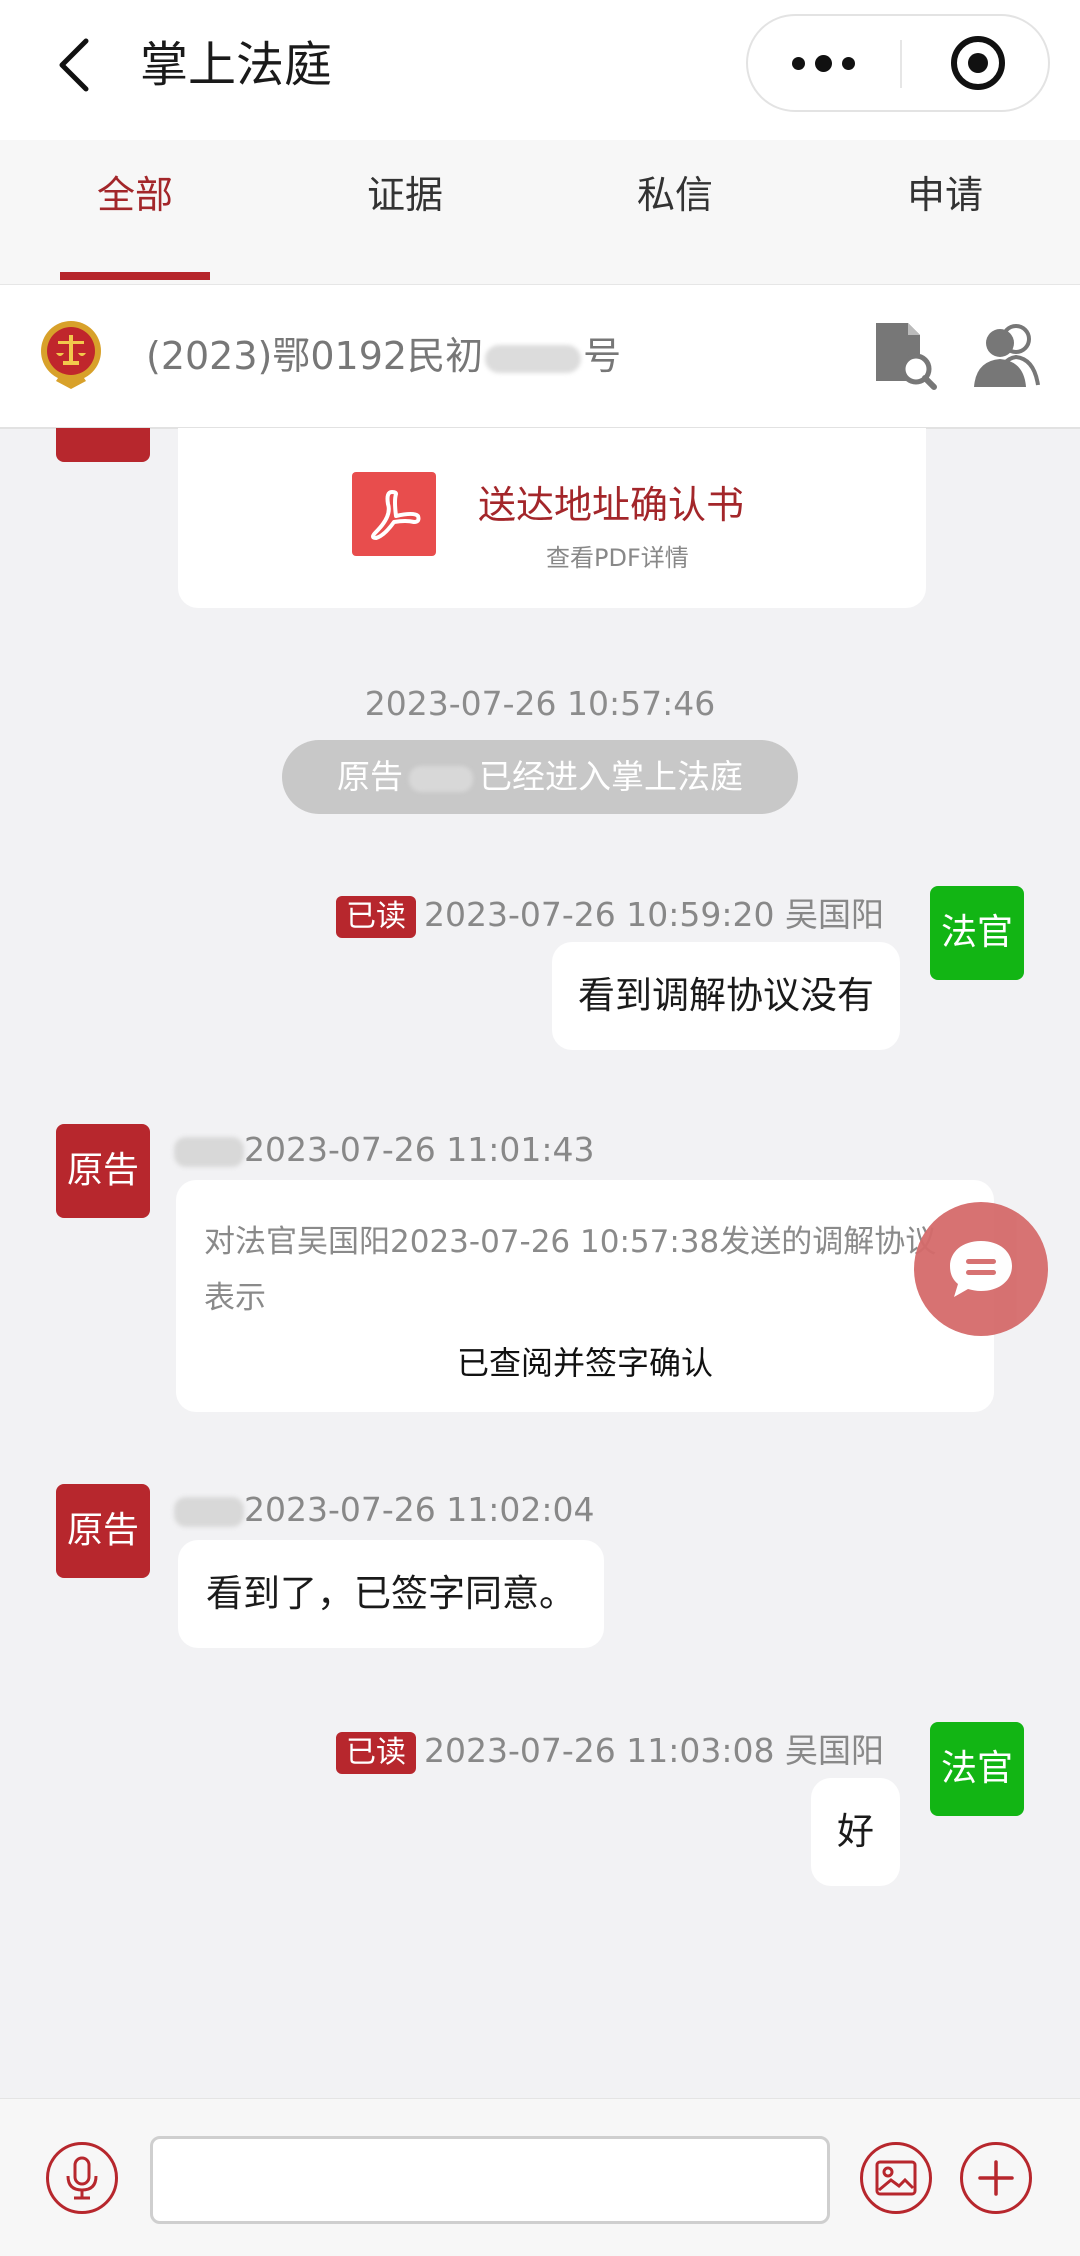 This screenshot has height=2256, width=1080. Describe the element at coordinates (419, 1149) in the screenshot. I see `message-time: 2023-07-26 11:01:43` at that location.